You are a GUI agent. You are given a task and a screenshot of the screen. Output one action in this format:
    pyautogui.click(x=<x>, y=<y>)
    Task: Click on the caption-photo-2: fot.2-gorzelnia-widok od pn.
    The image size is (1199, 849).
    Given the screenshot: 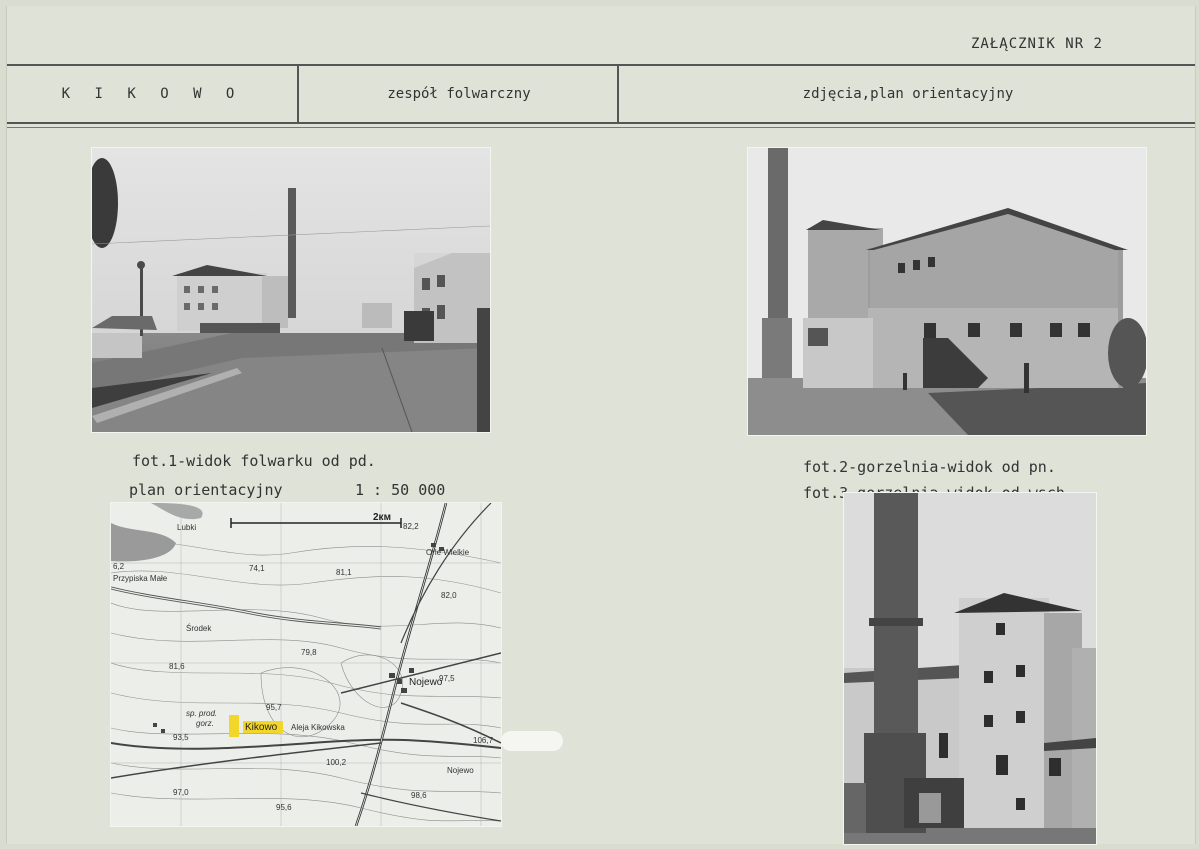 What is the action you would take?
    pyautogui.click(x=929, y=467)
    